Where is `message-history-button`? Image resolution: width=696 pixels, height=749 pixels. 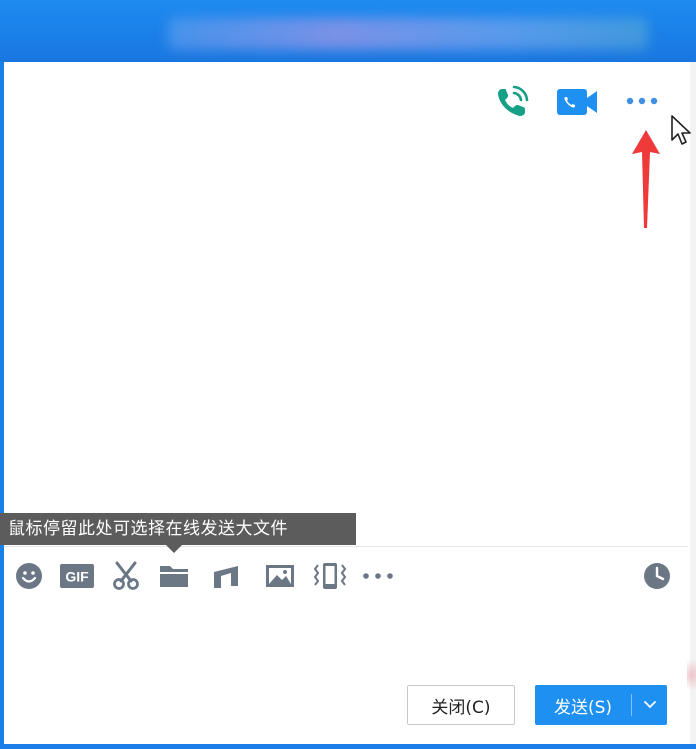 message-history-button is located at coordinates (657, 576).